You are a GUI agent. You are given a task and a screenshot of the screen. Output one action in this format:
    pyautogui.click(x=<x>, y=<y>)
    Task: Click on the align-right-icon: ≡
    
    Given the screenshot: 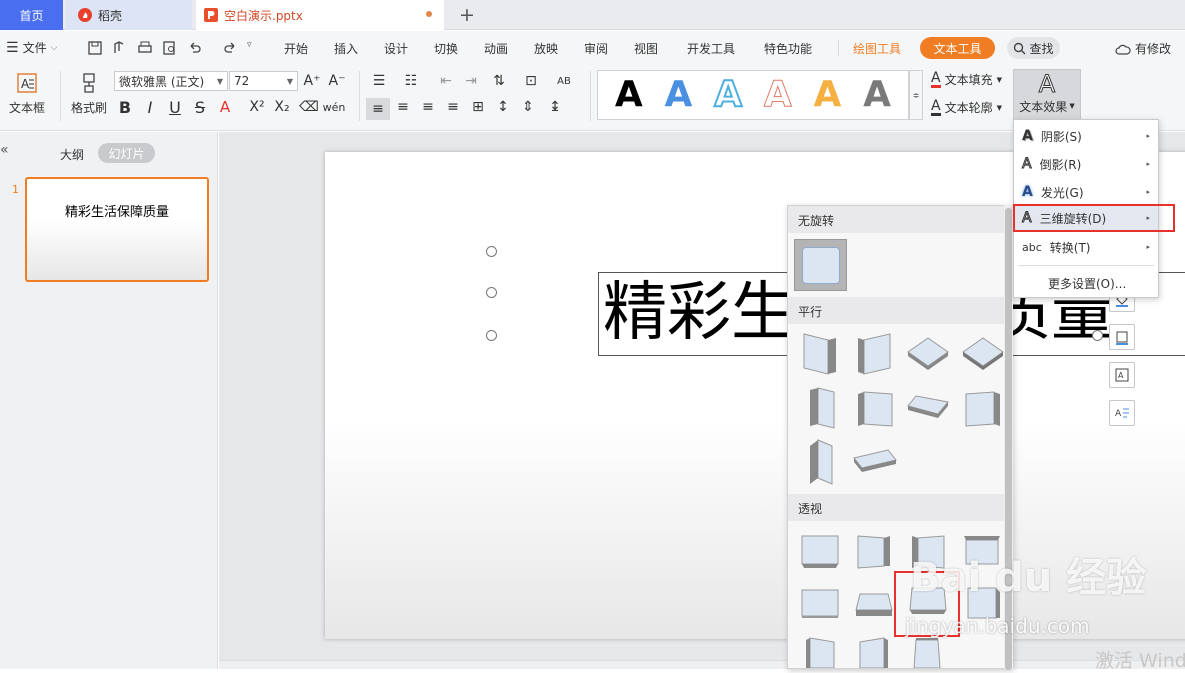 What is the action you would take?
    pyautogui.click(x=428, y=107)
    